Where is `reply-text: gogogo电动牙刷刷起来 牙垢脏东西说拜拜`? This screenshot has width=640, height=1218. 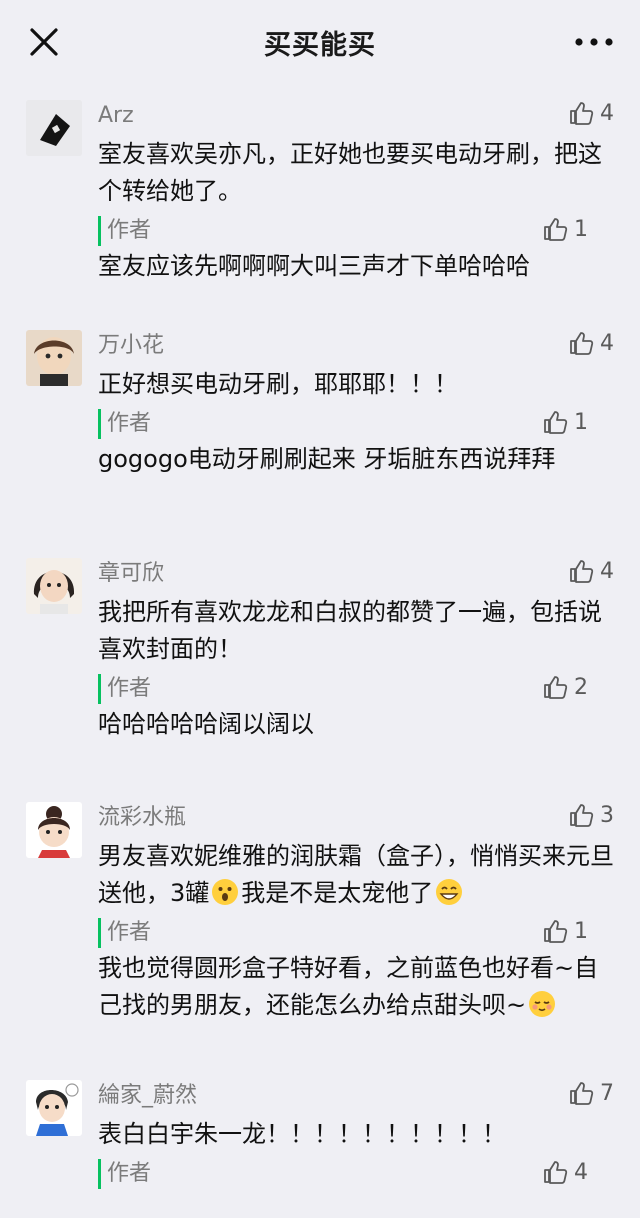 reply-text: gogogo电动牙刷刷起来 牙垢脏东西说拜拜 is located at coordinates (327, 459).